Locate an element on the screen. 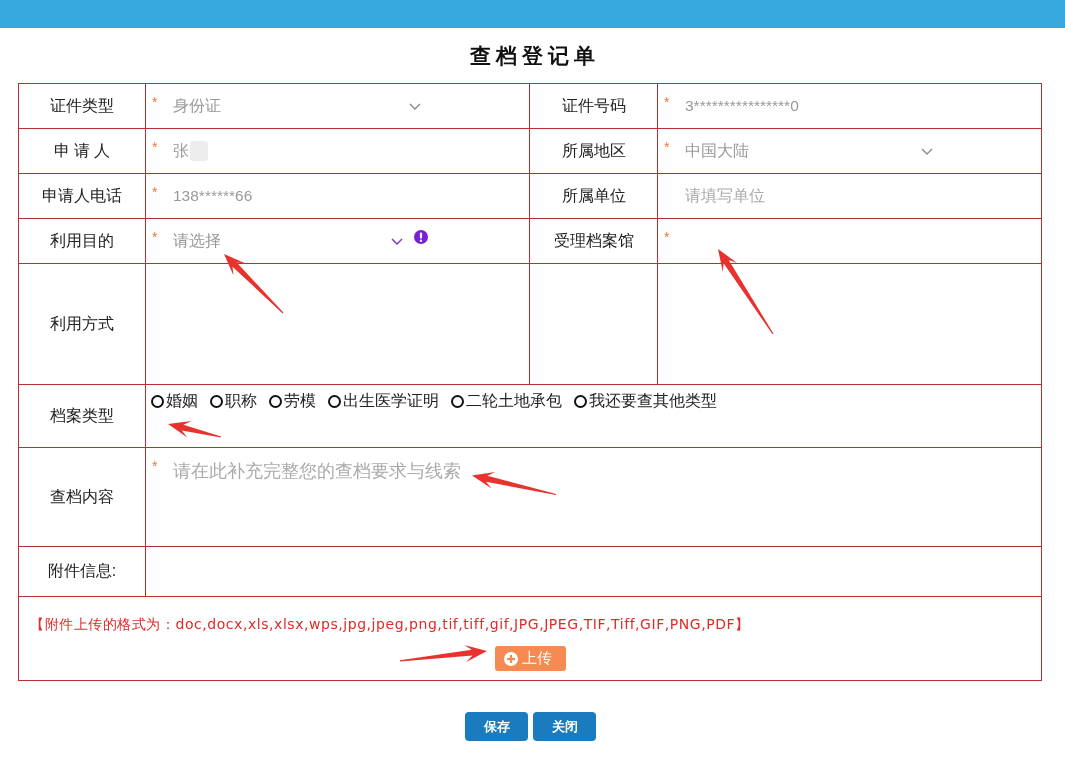 This screenshot has height=758, width=1065. radio-option: 二轮土地承包 is located at coordinates (506, 401).